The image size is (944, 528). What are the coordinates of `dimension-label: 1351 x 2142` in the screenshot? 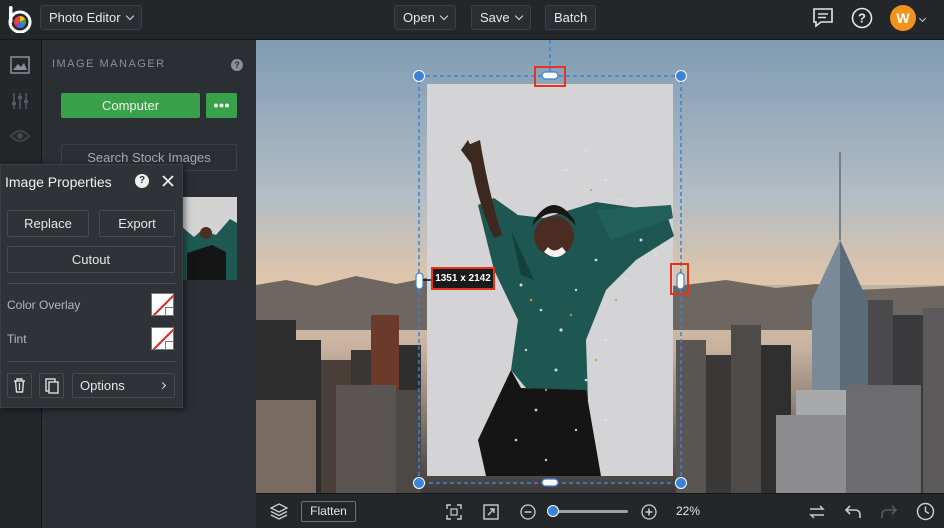 It's located at (463, 278).